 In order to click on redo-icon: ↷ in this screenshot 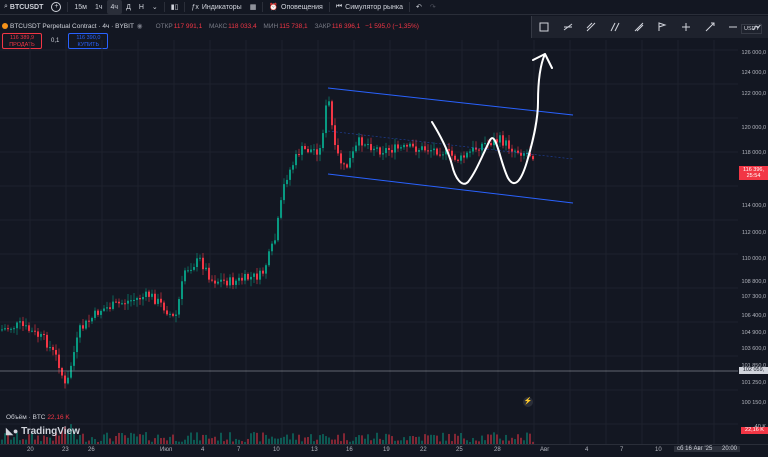, I will do `click(432, 7)`.